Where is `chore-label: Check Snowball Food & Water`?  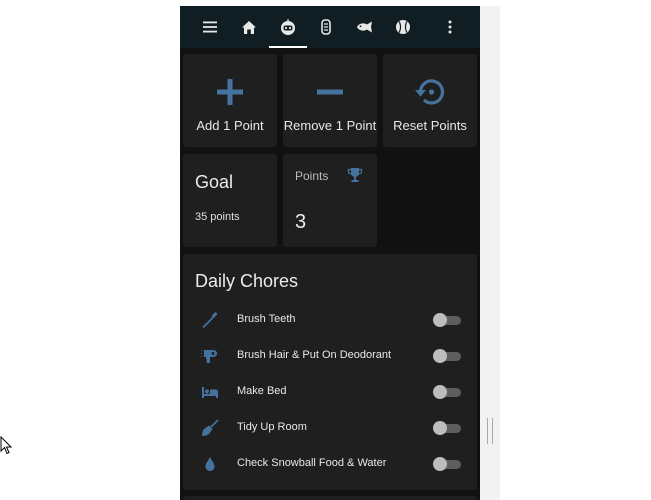
chore-label: Check Snowball Food & Water is located at coordinates (312, 463).